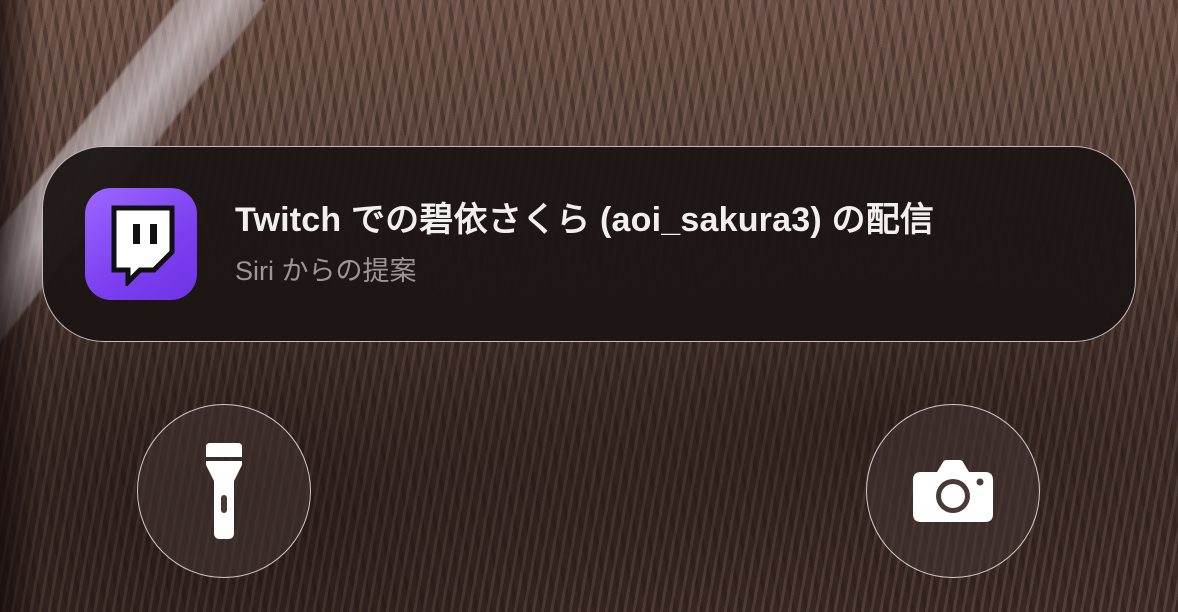 This screenshot has height=612, width=1178. I want to click on camera-button, so click(953, 491).